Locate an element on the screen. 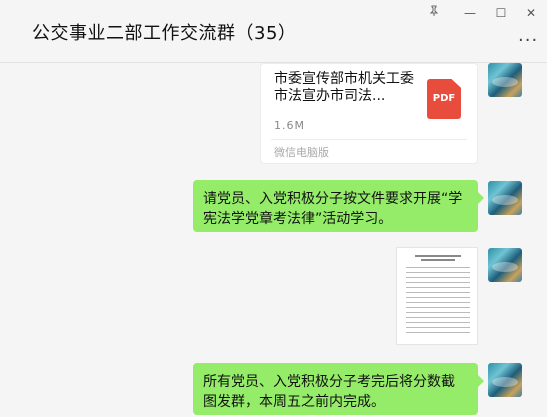 This screenshot has width=547, height=417. file-message: 市委宣传部市机关工委市法宣办市司法... PDF 1.6M 微信电脑版 is located at coordinates (369, 113).